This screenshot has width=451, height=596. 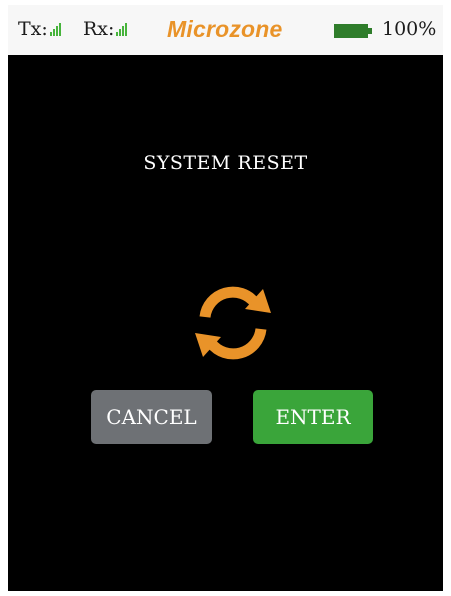 What do you see at coordinates (233, 323) in the screenshot?
I see `reset-refresh-icon` at bounding box center [233, 323].